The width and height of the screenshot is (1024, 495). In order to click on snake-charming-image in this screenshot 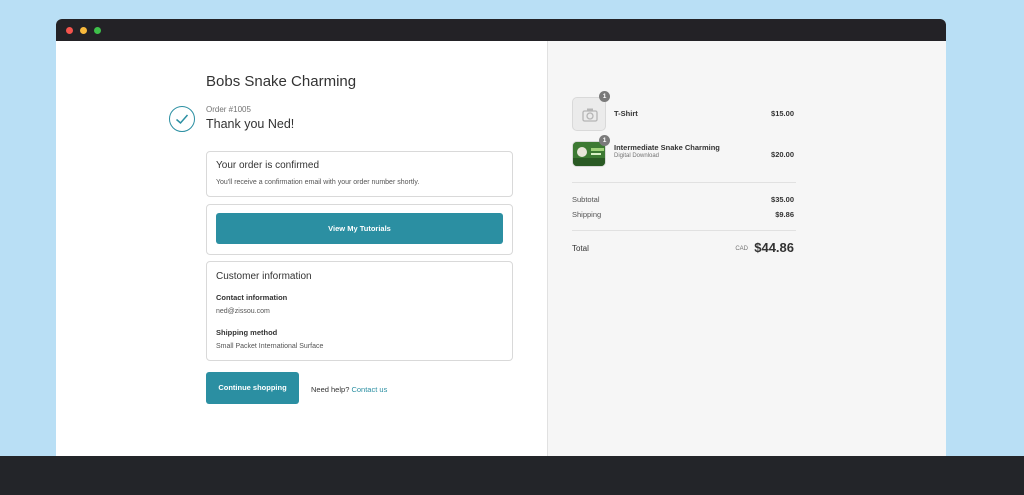, I will do `click(589, 154)`.